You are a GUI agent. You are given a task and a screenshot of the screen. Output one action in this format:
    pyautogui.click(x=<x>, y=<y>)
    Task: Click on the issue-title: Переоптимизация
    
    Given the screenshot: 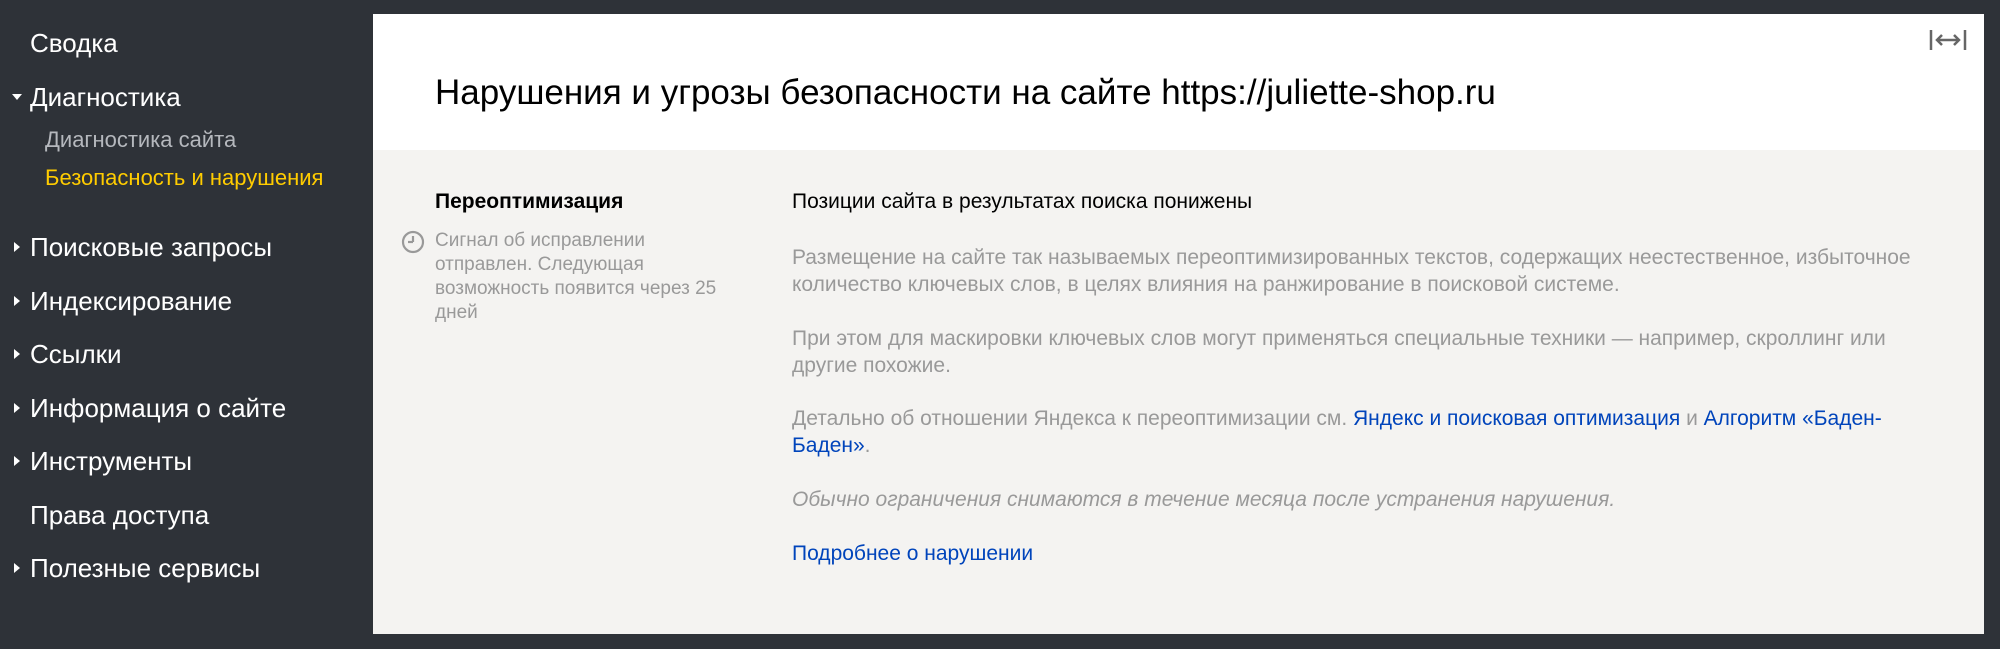 What is the action you would take?
    pyautogui.click(x=529, y=201)
    